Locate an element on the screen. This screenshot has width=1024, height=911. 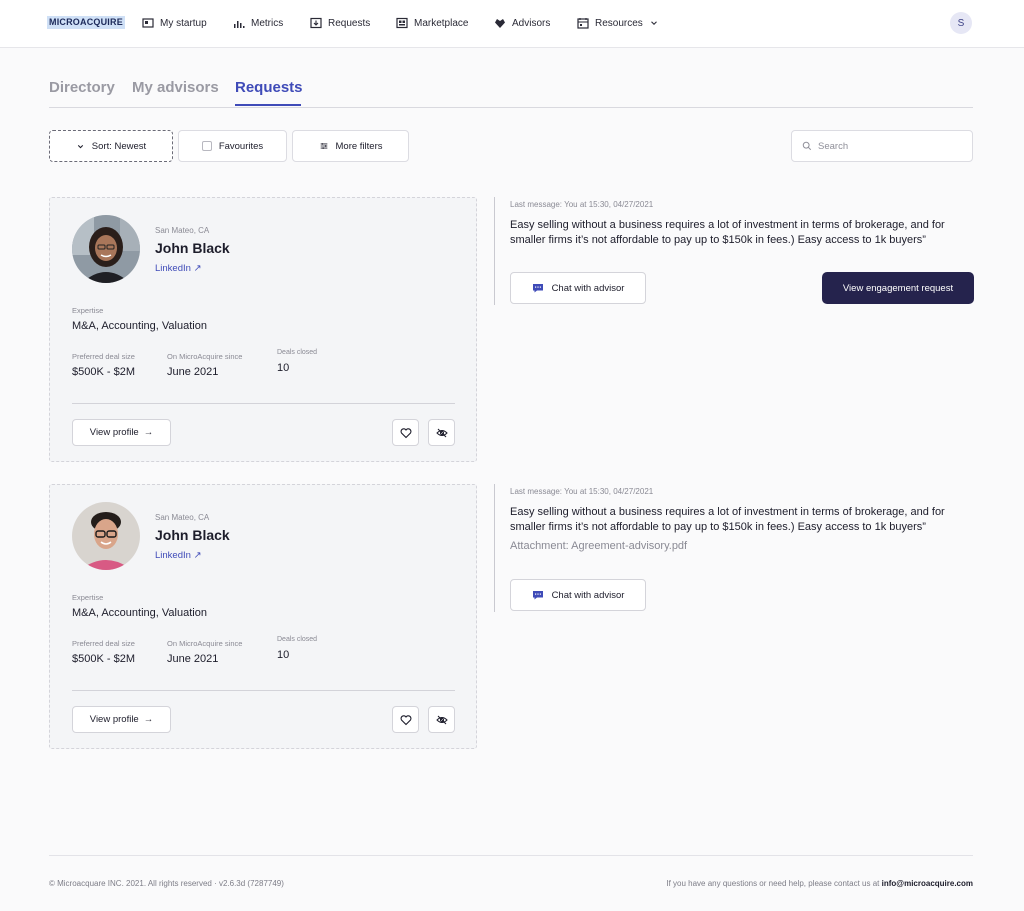
nav-item-metrics: Metrics is located at coordinates (258, 23).